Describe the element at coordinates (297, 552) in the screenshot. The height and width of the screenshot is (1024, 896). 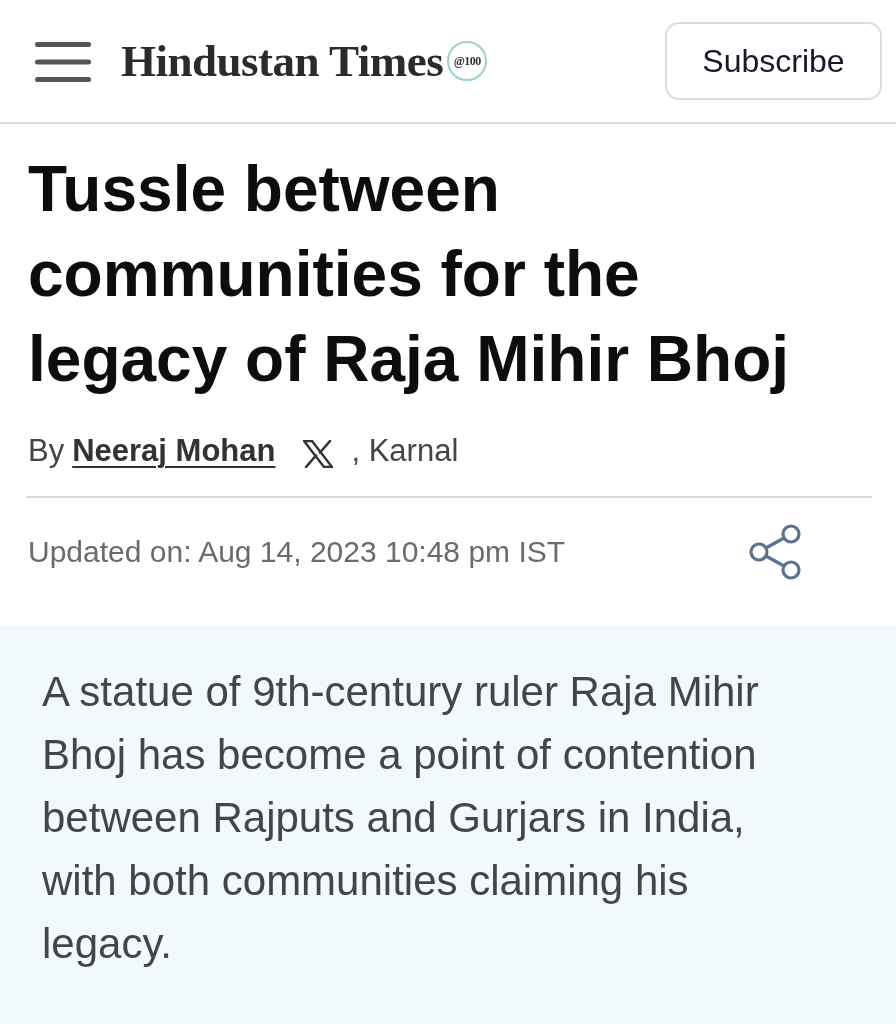
I see `updated-timestamp: Updated on: Aug 14, 2023 10:48 pm IST` at that location.